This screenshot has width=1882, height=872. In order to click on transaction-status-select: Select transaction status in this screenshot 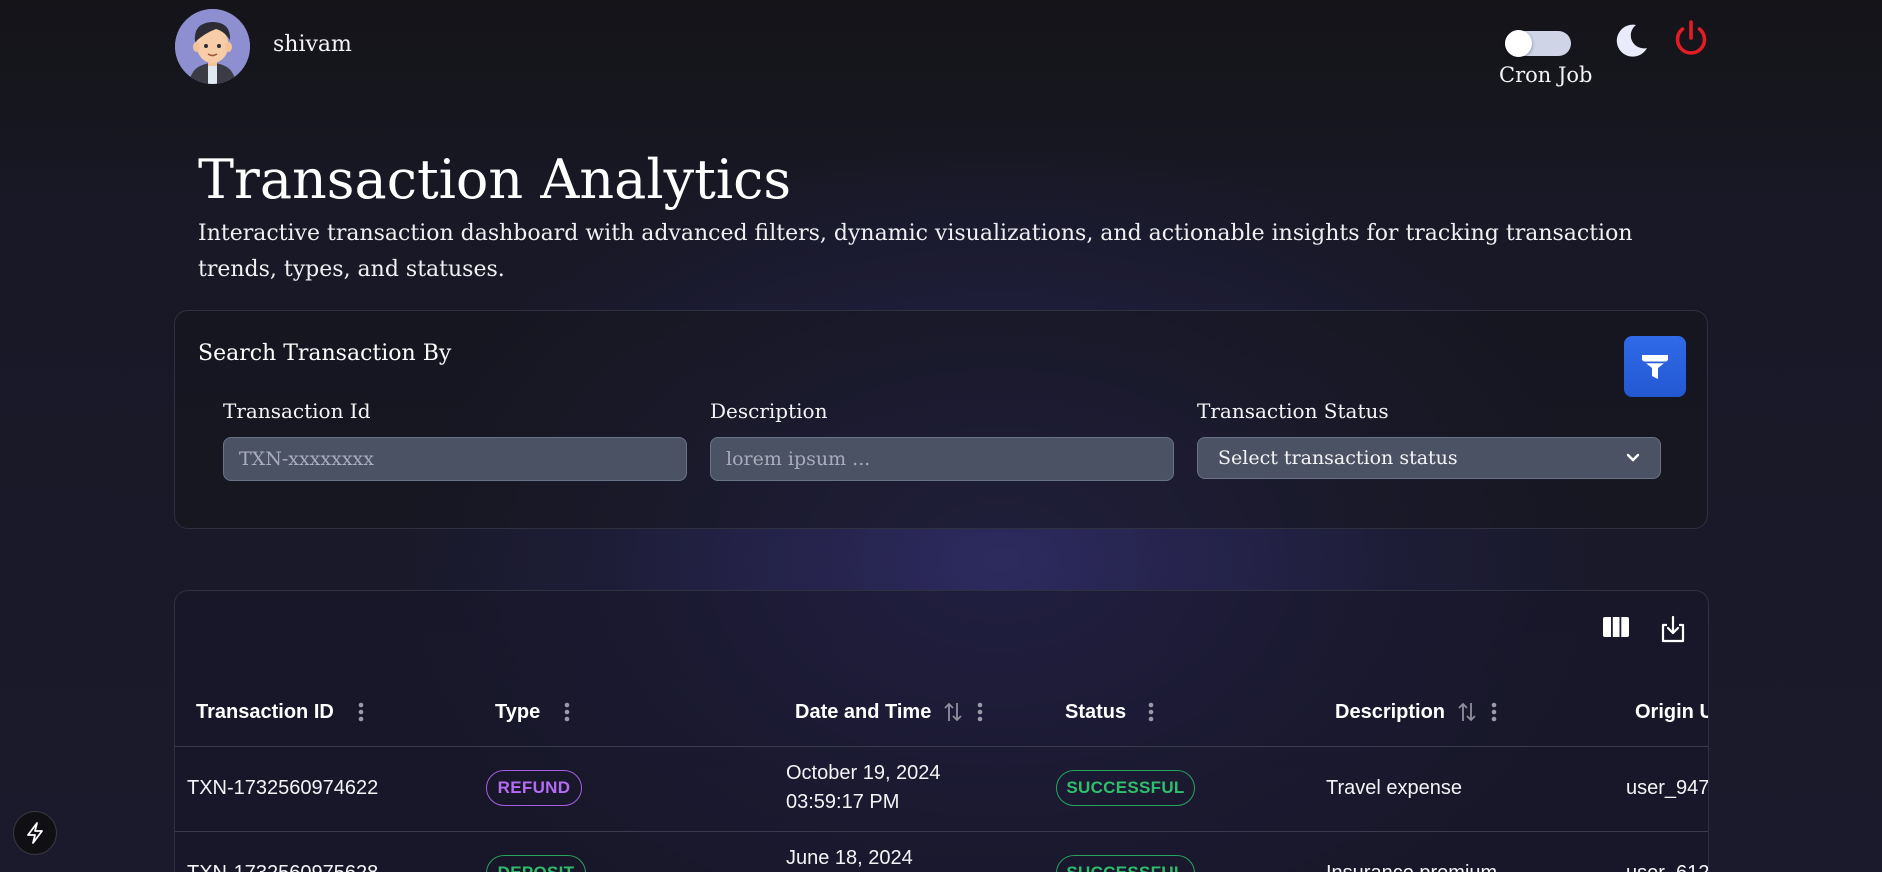, I will do `click(1429, 458)`.